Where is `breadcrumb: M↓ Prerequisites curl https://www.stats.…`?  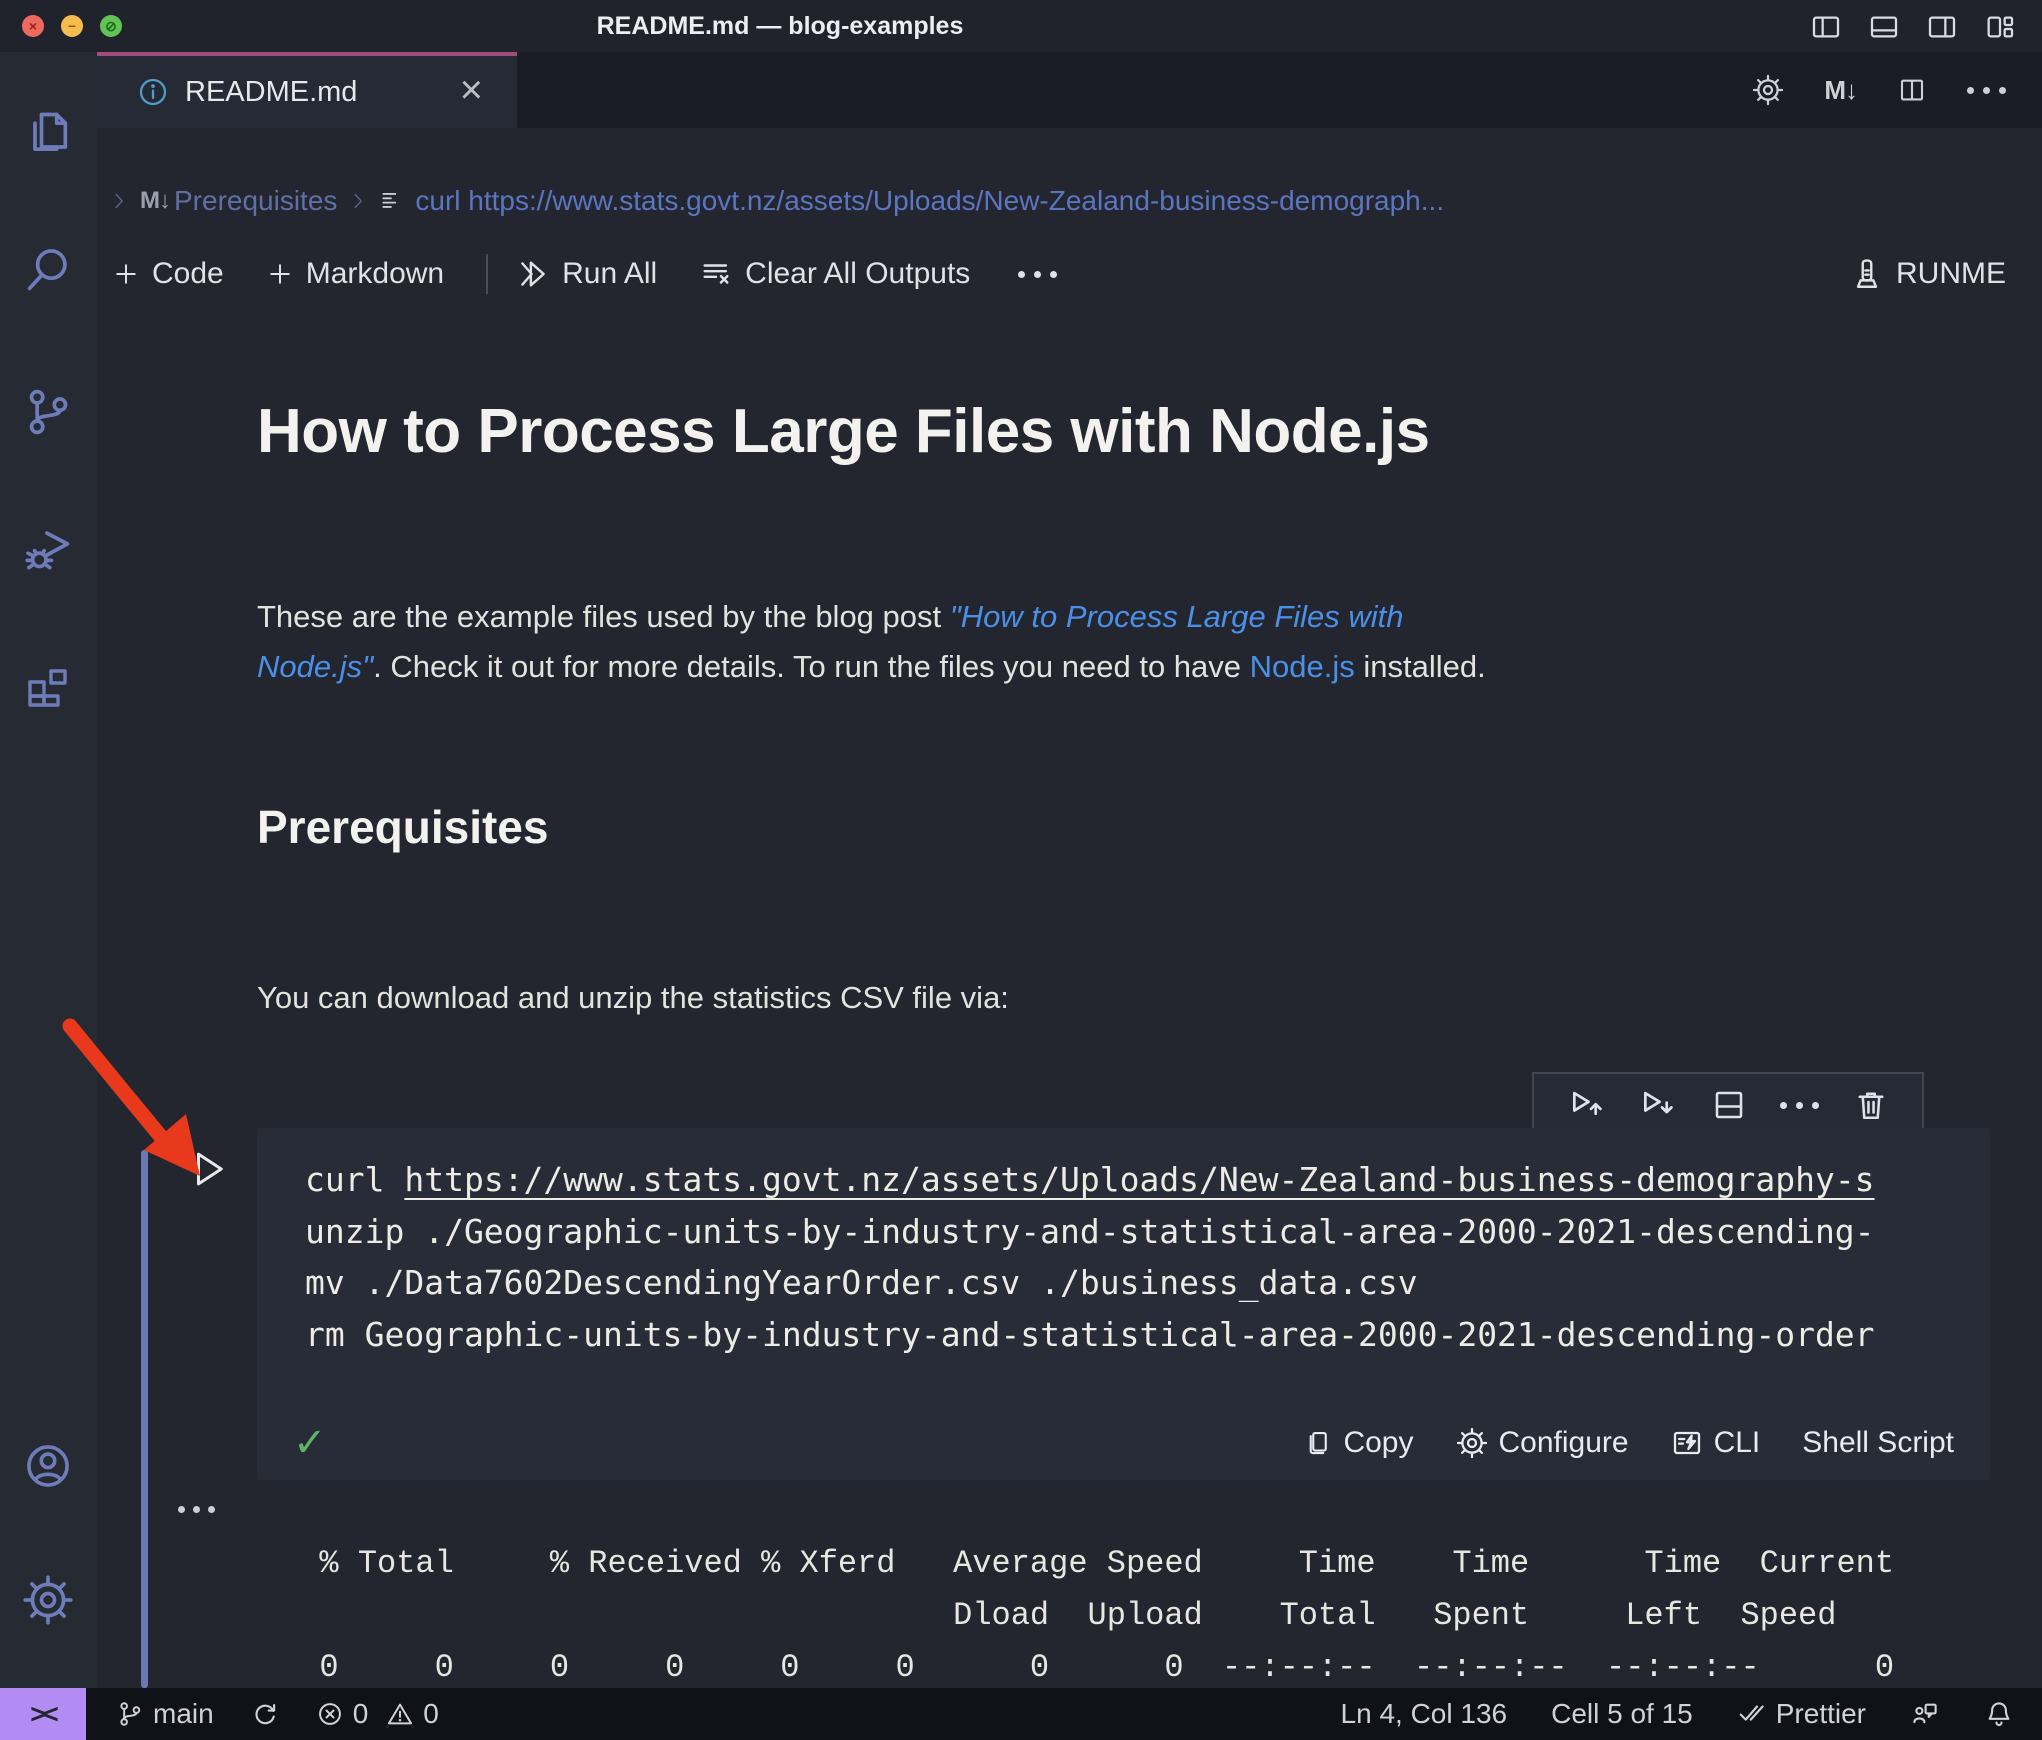
breadcrumb: M↓ Prerequisites curl https://www.stats.… is located at coordinates (776, 201).